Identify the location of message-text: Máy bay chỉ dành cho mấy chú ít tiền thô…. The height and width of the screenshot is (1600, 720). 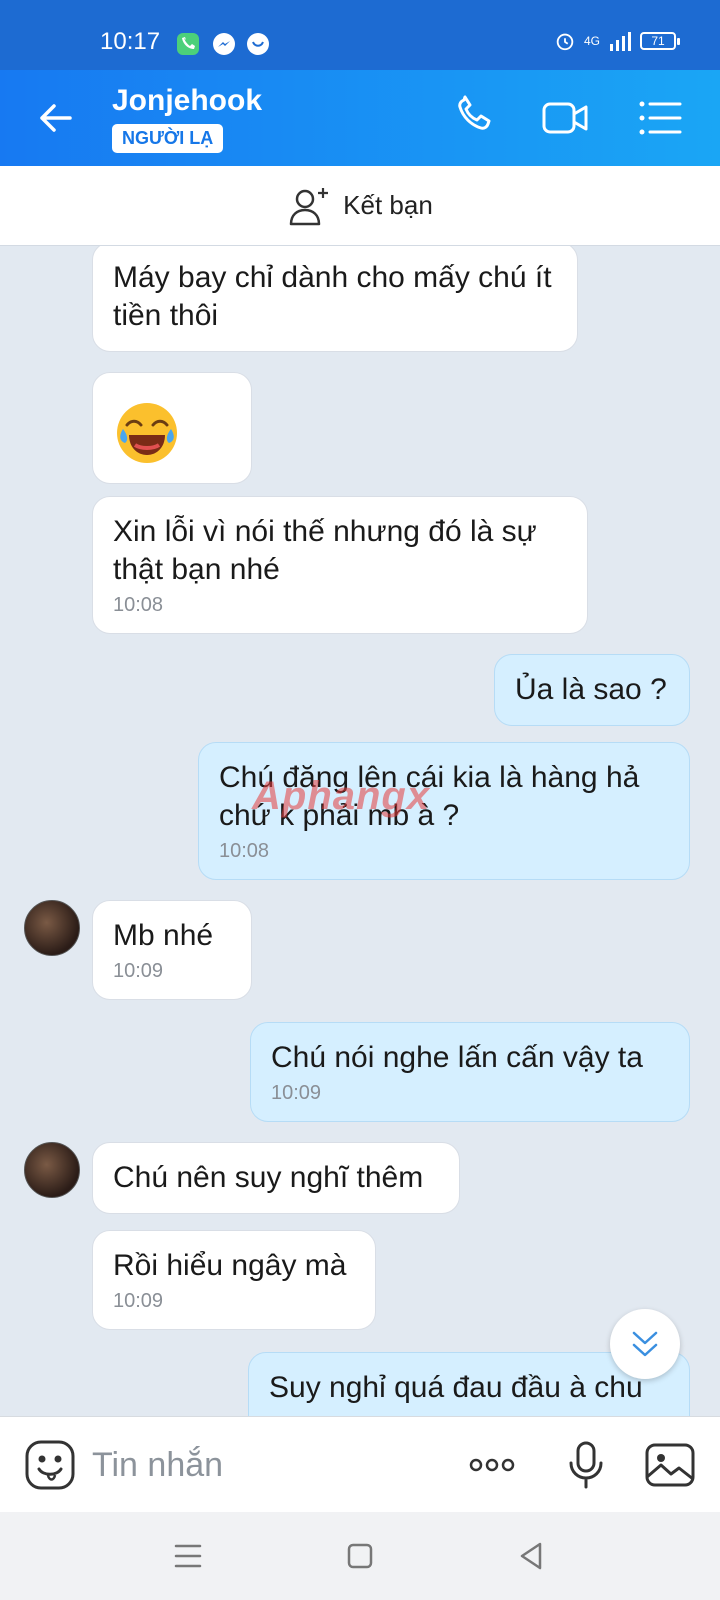
(332, 296).